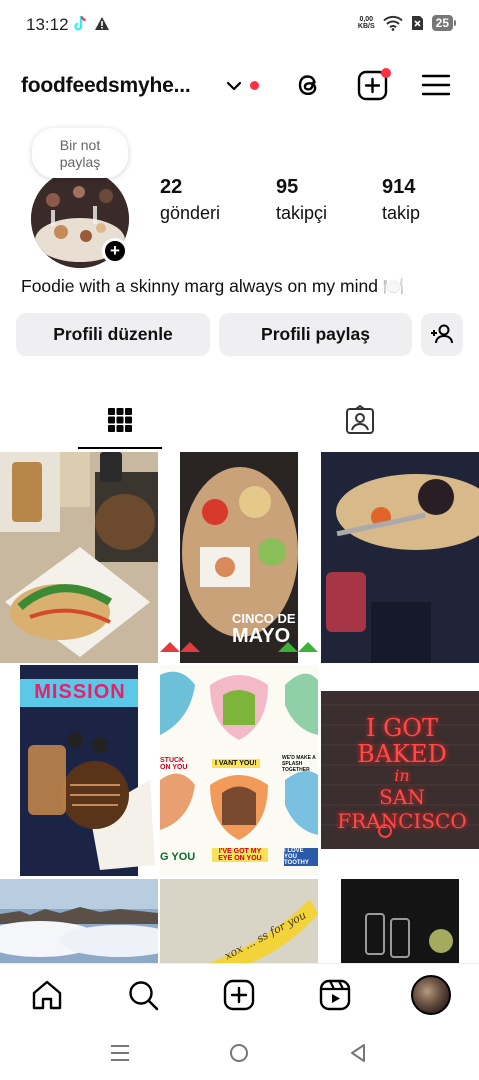 This screenshot has width=479, height=1080. I want to click on stat-followers-count: 95, so click(287, 187).